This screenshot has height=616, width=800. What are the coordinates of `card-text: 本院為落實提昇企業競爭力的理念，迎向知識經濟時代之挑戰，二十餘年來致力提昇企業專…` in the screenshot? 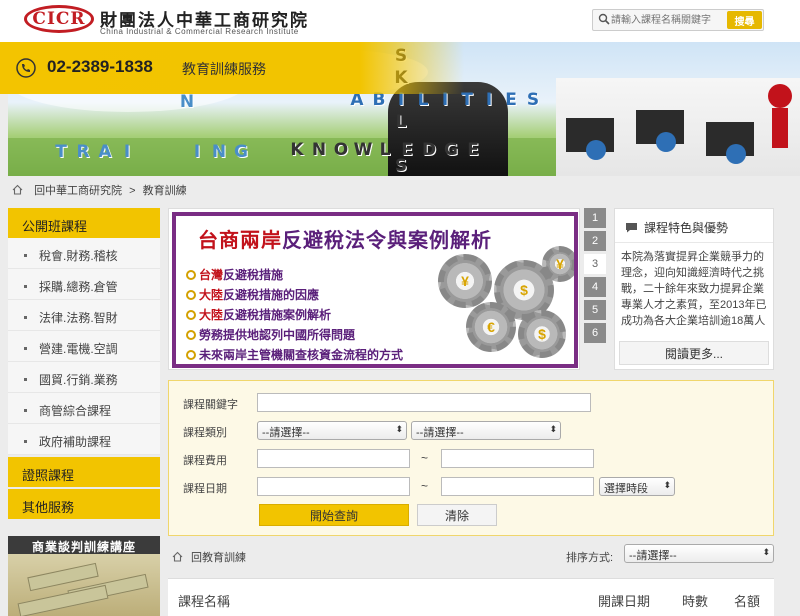 It's located at (694, 289).